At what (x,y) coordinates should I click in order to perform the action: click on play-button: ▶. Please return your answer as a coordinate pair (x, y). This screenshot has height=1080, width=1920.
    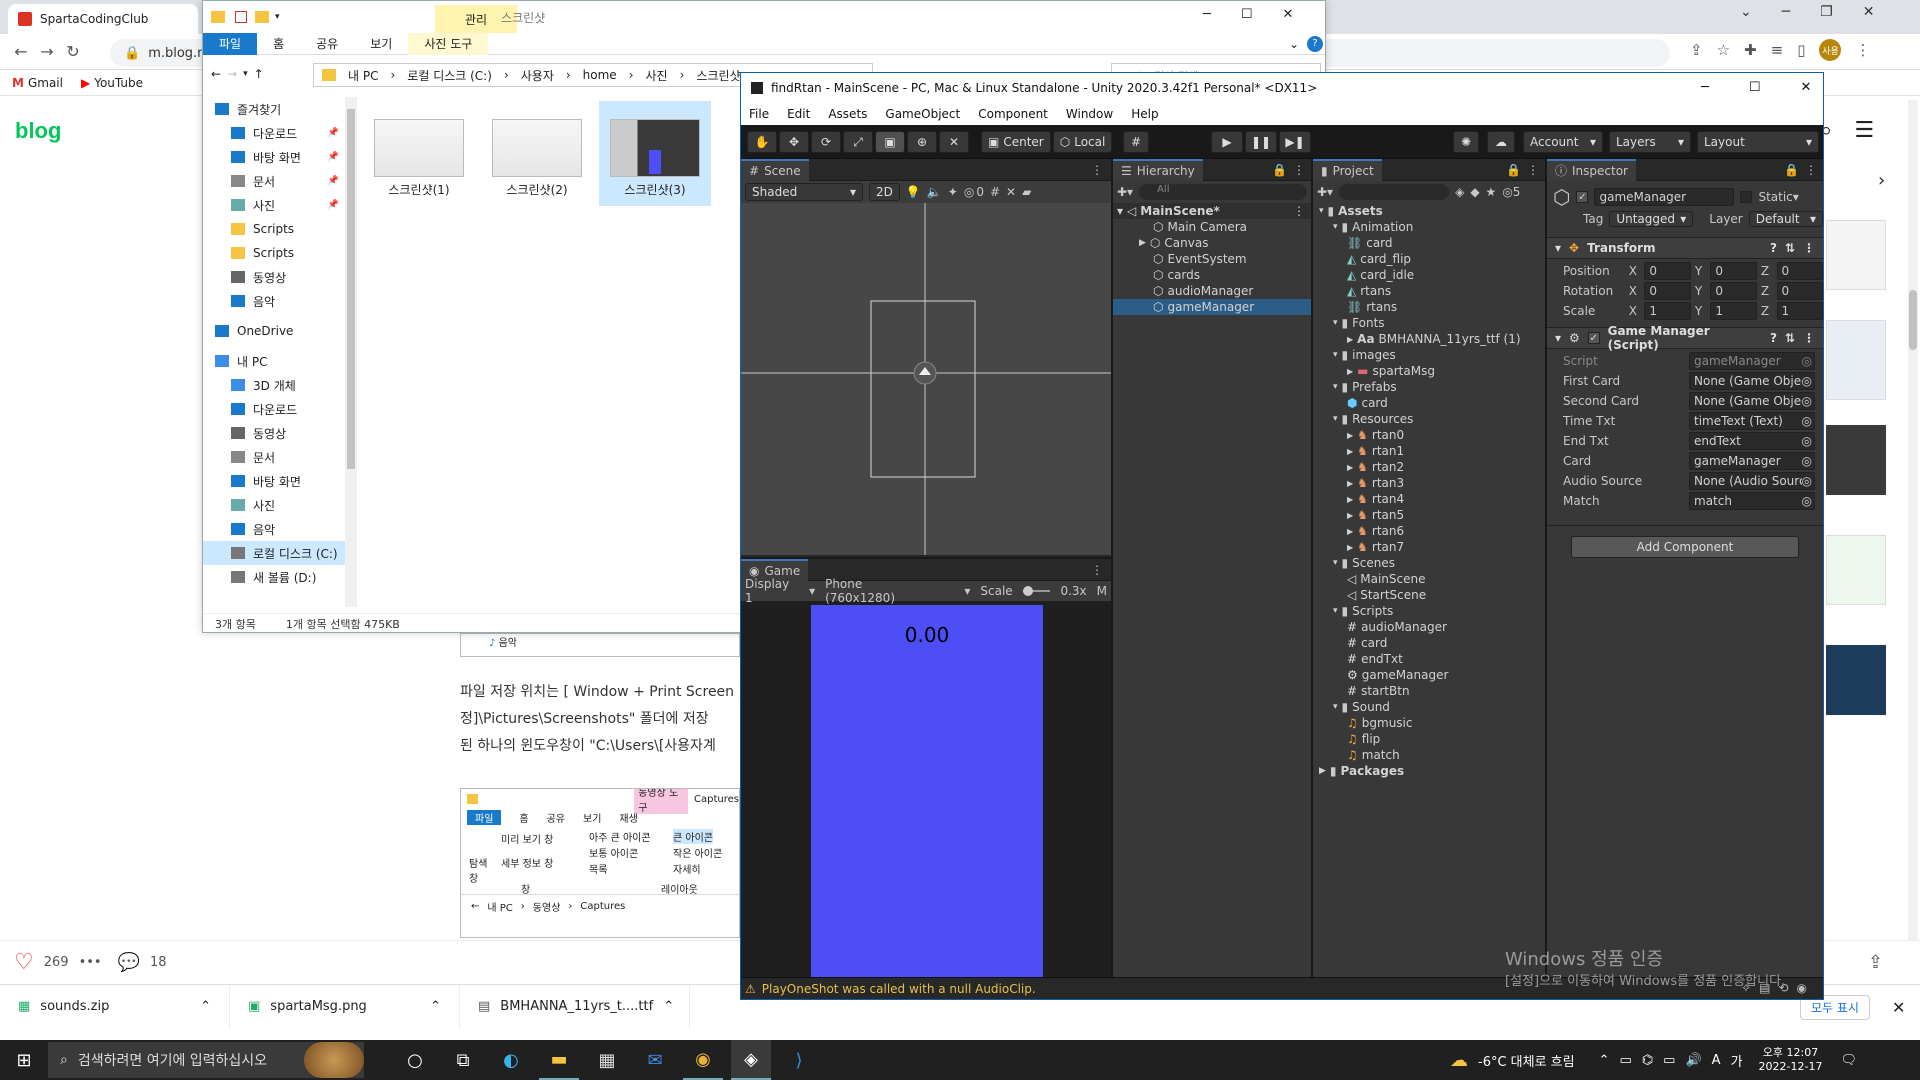
    Looking at the image, I should click on (1227, 142).